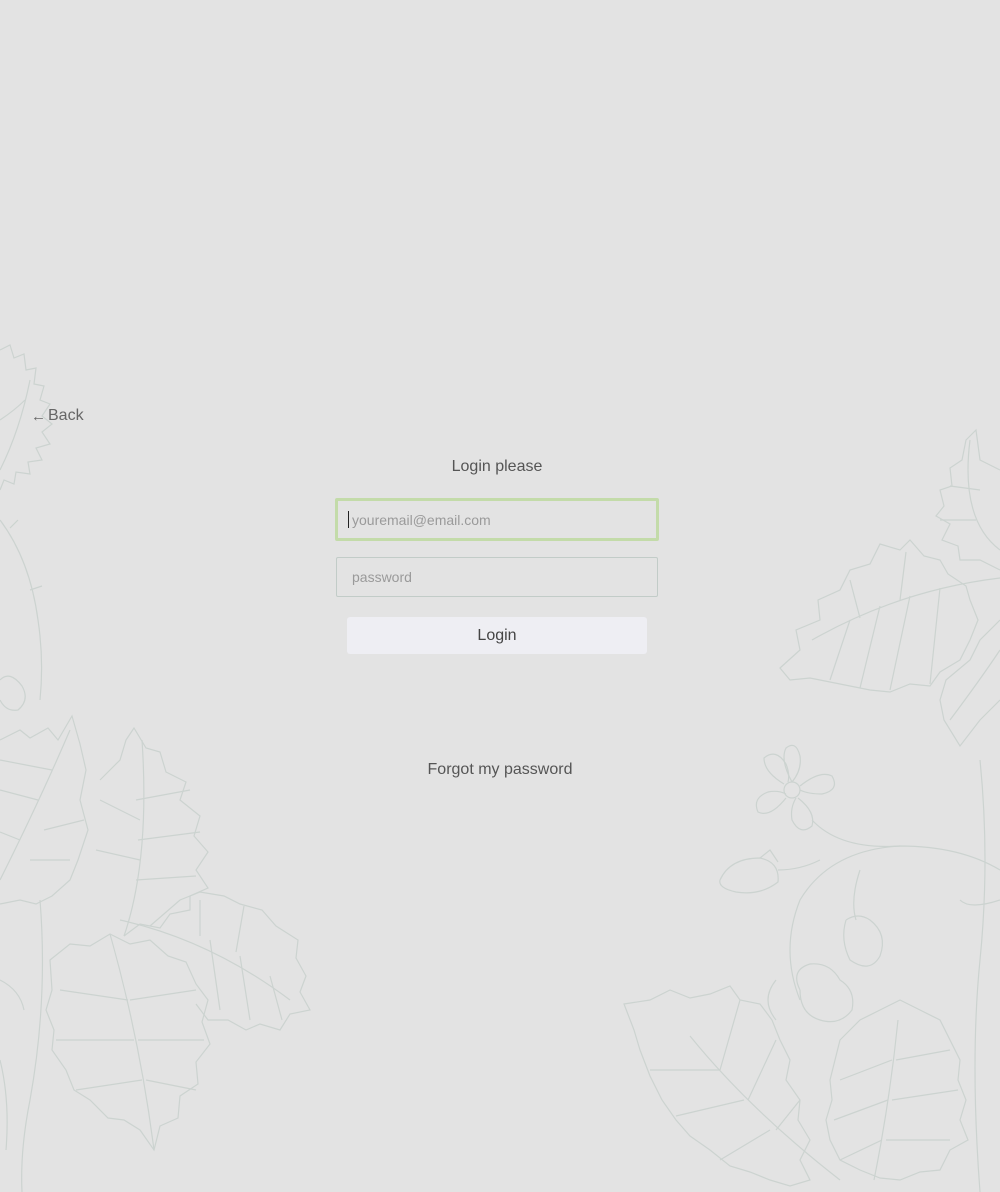  What do you see at coordinates (66, 415) in the screenshot?
I see `back-label: Back` at bounding box center [66, 415].